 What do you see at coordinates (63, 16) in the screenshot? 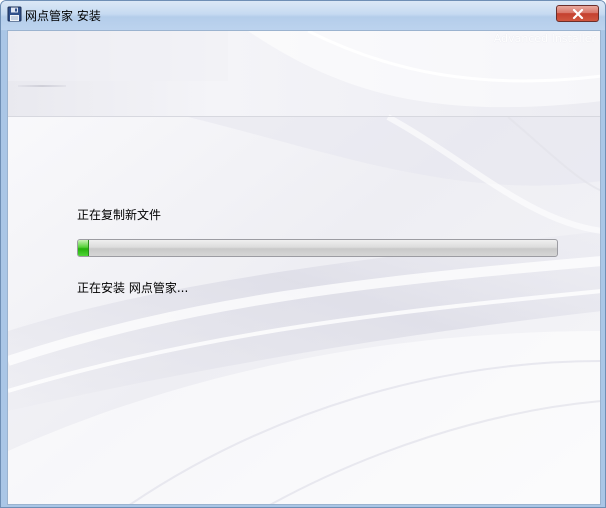
I see `window-title: 网点管家 安装` at bounding box center [63, 16].